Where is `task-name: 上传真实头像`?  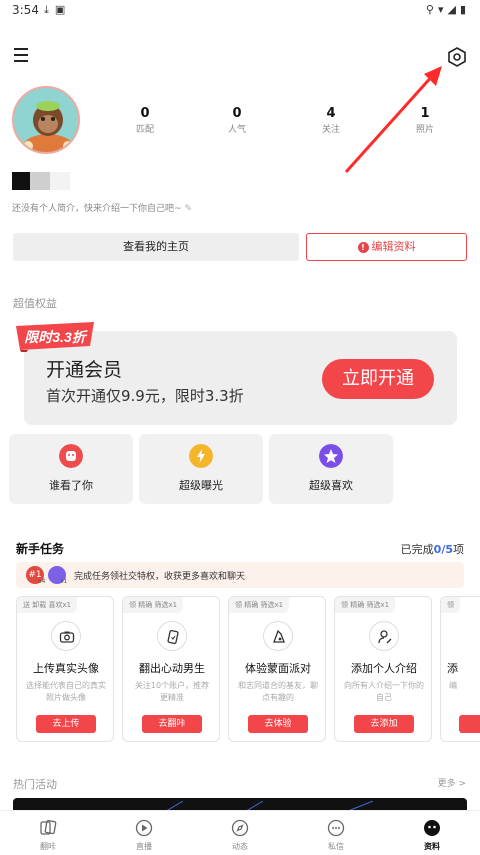
task-name: 上传真实头像 is located at coordinates (66, 668).